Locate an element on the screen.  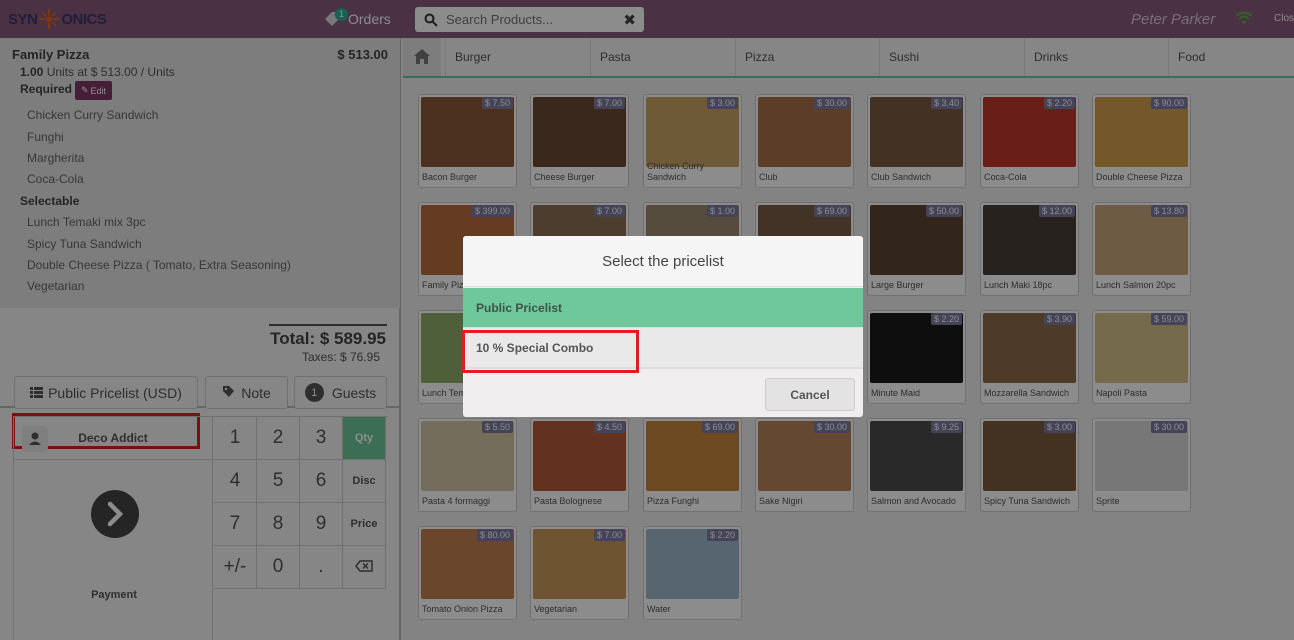
pricelist-option-public: Public Pricelist is located at coordinates (663, 308).